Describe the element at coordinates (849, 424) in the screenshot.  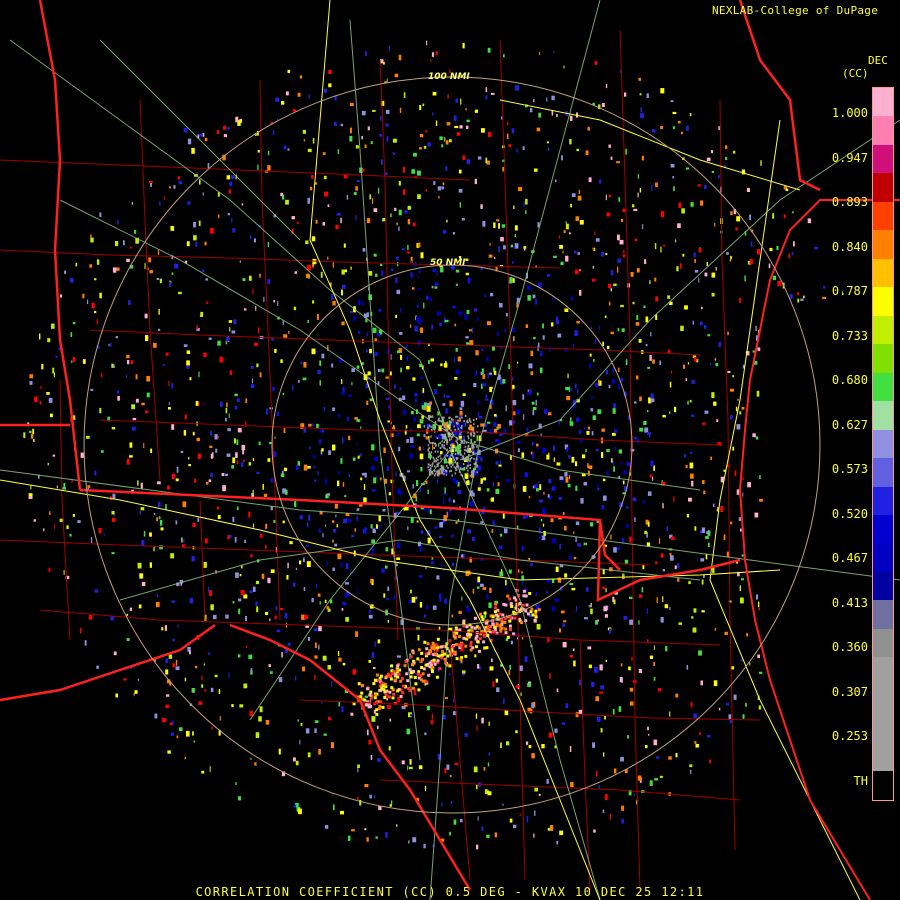
I see `color-scale-tick-label: 0.627` at that location.